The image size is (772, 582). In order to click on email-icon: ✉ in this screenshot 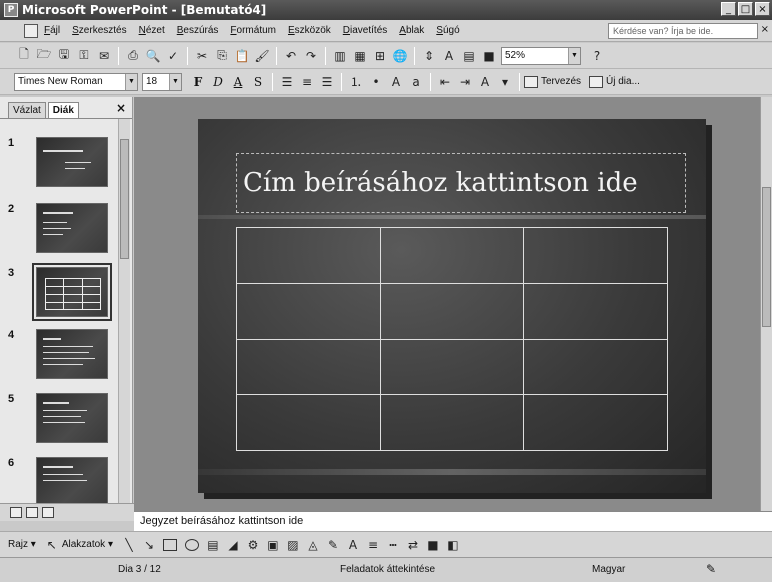, I will do `click(104, 56)`.